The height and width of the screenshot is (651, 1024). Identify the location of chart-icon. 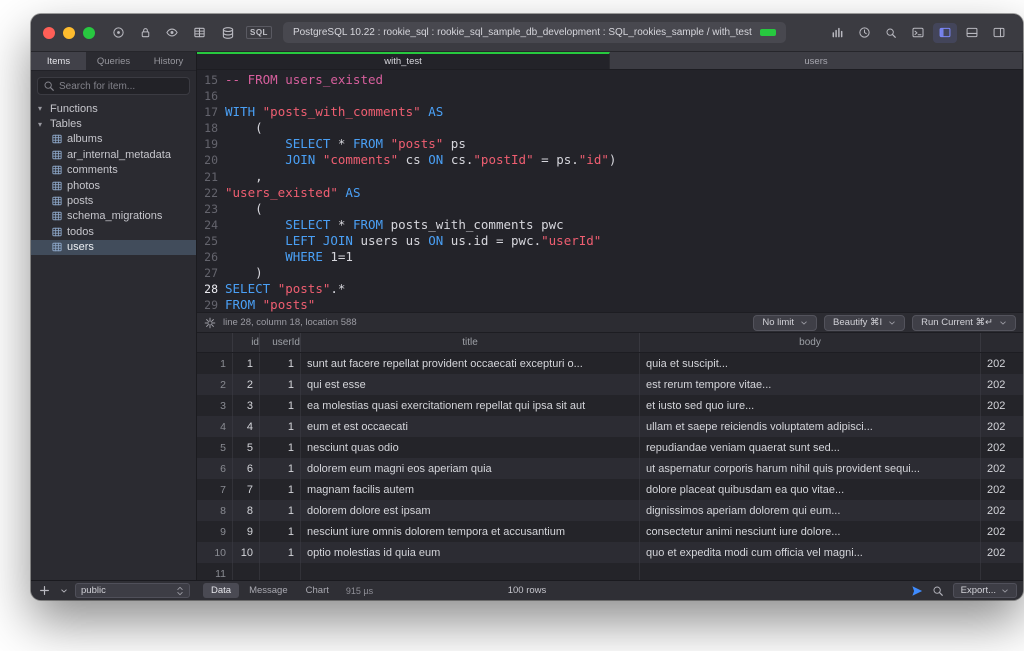
(837, 33).